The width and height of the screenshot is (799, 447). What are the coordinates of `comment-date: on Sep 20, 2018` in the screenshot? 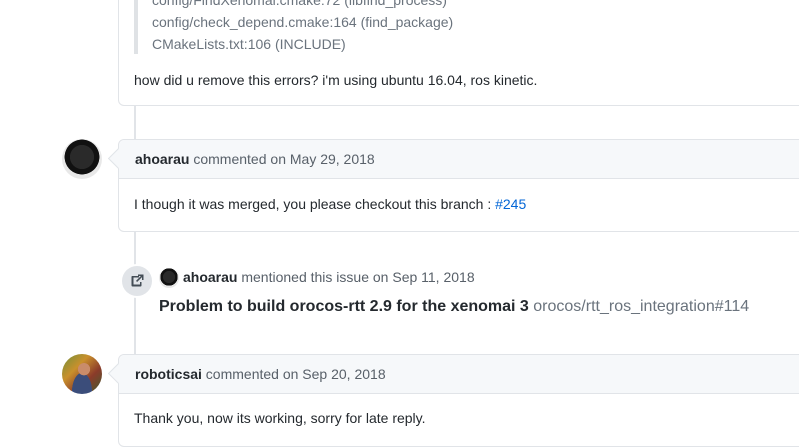 It's located at (334, 374).